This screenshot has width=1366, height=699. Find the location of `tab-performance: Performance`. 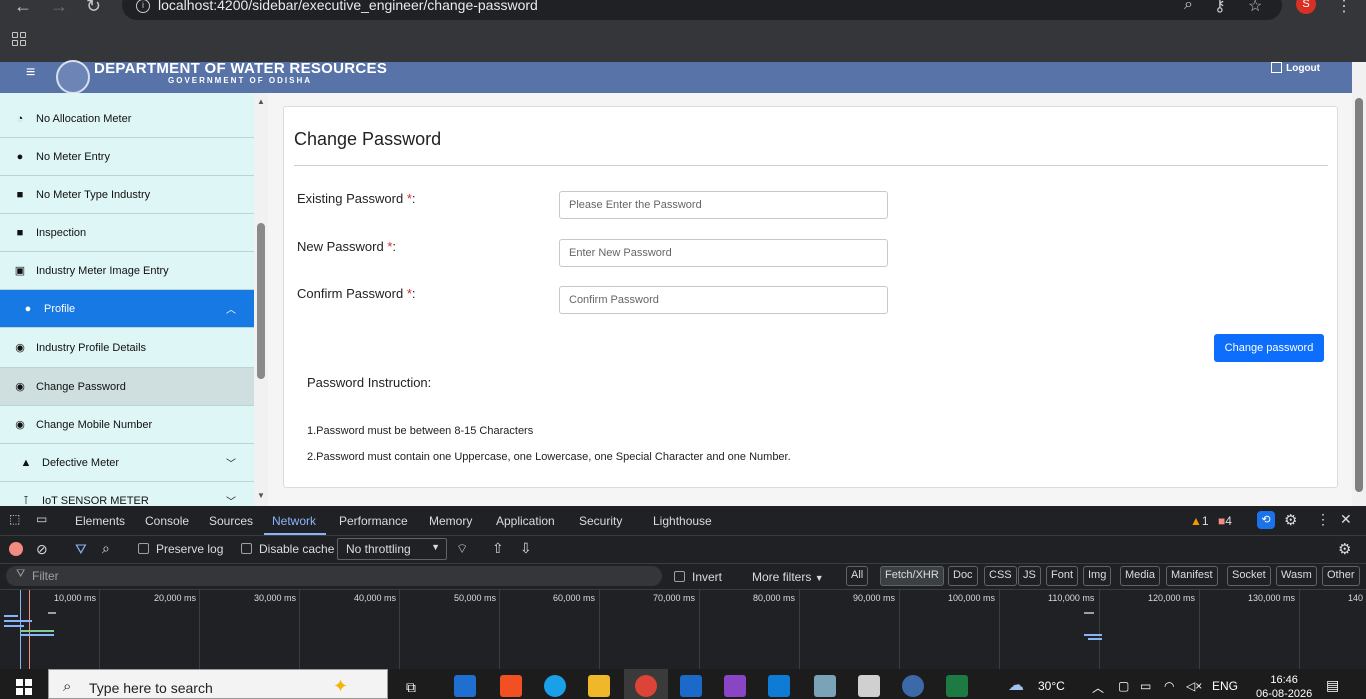

tab-performance: Performance is located at coordinates (373, 521).